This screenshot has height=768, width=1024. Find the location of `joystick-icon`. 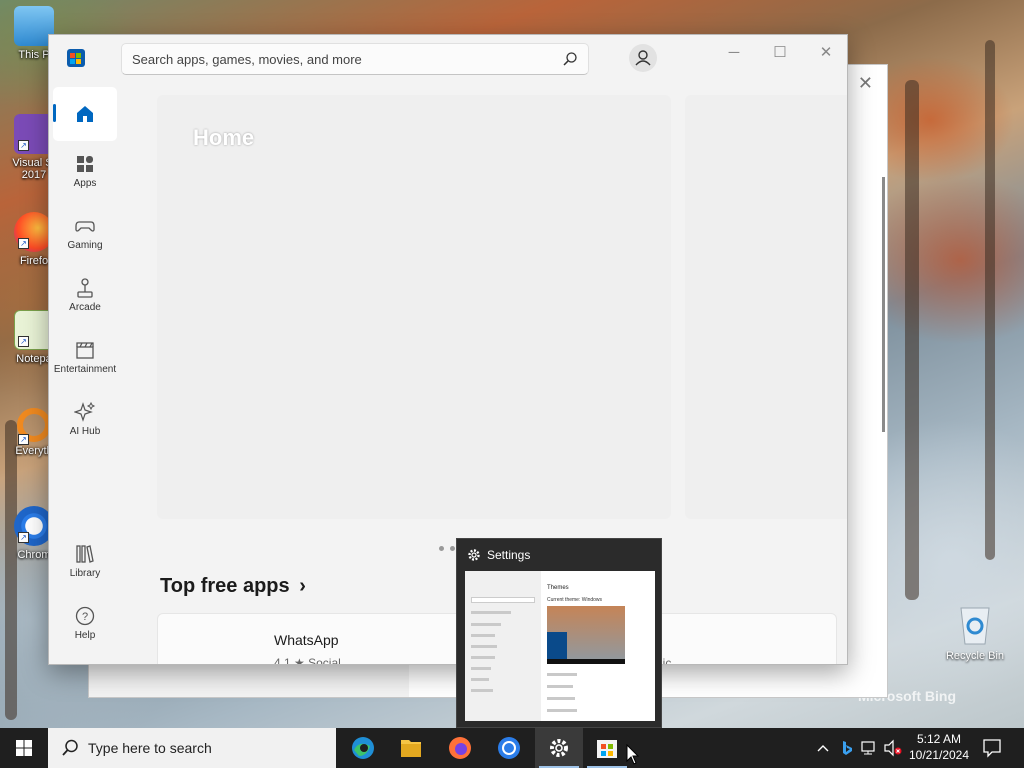

joystick-icon is located at coordinates (85, 288).